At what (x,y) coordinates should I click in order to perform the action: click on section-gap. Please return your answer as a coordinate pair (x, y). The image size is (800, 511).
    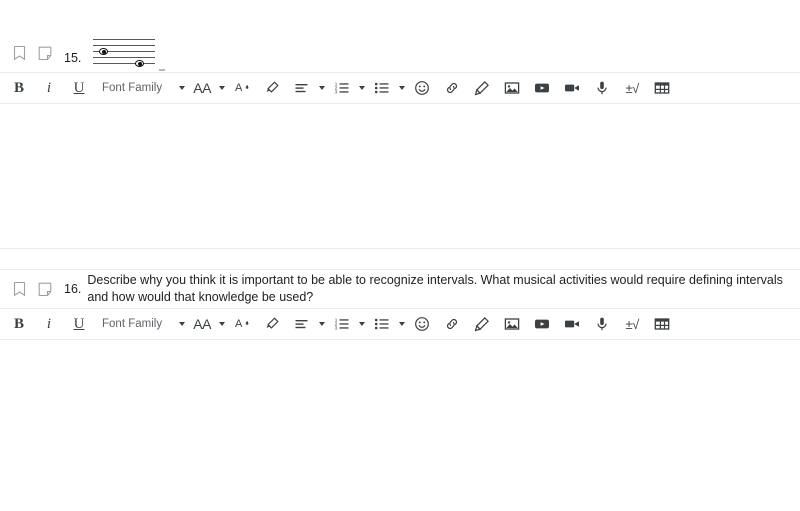
    Looking at the image, I should click on (400, 259).